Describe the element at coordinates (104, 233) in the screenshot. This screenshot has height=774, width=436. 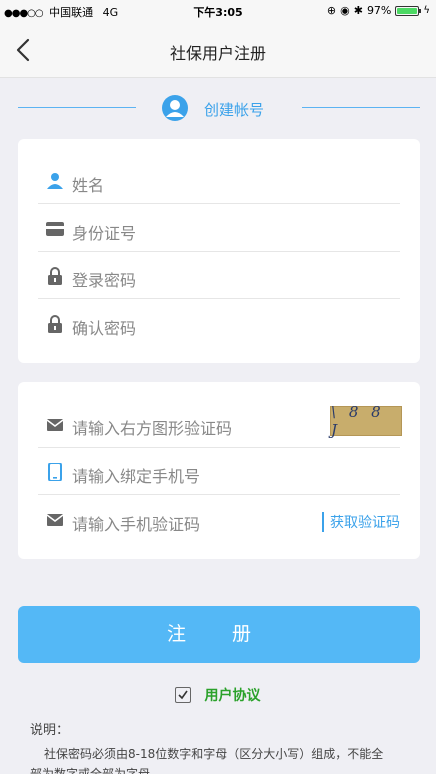
I see `id-number-placeholder: 身份证号` at that location.